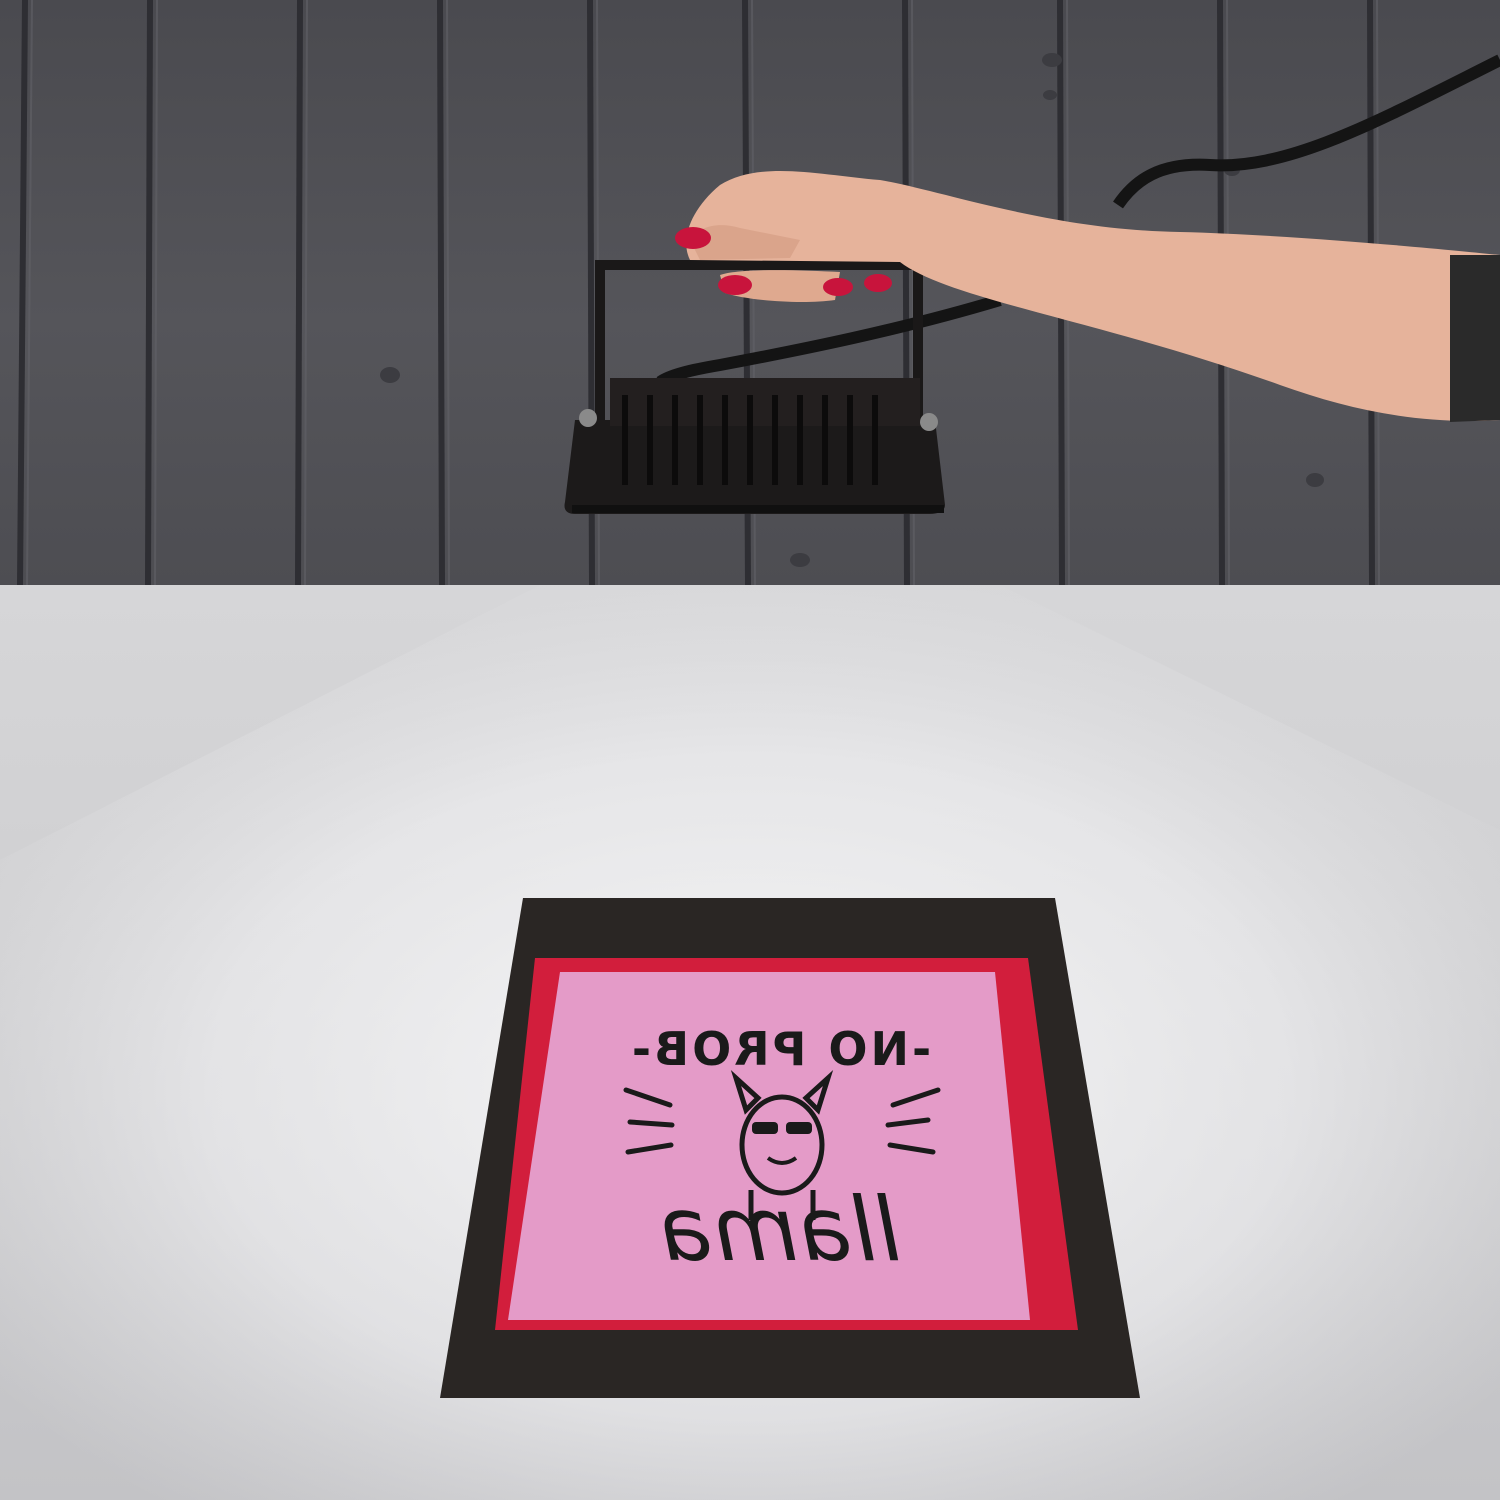 The image size is (1500, 1500). Describe the element at coordinates (780, 1049) in the screenshot. I see `artwork-headline: -NO PROB-` at that location.